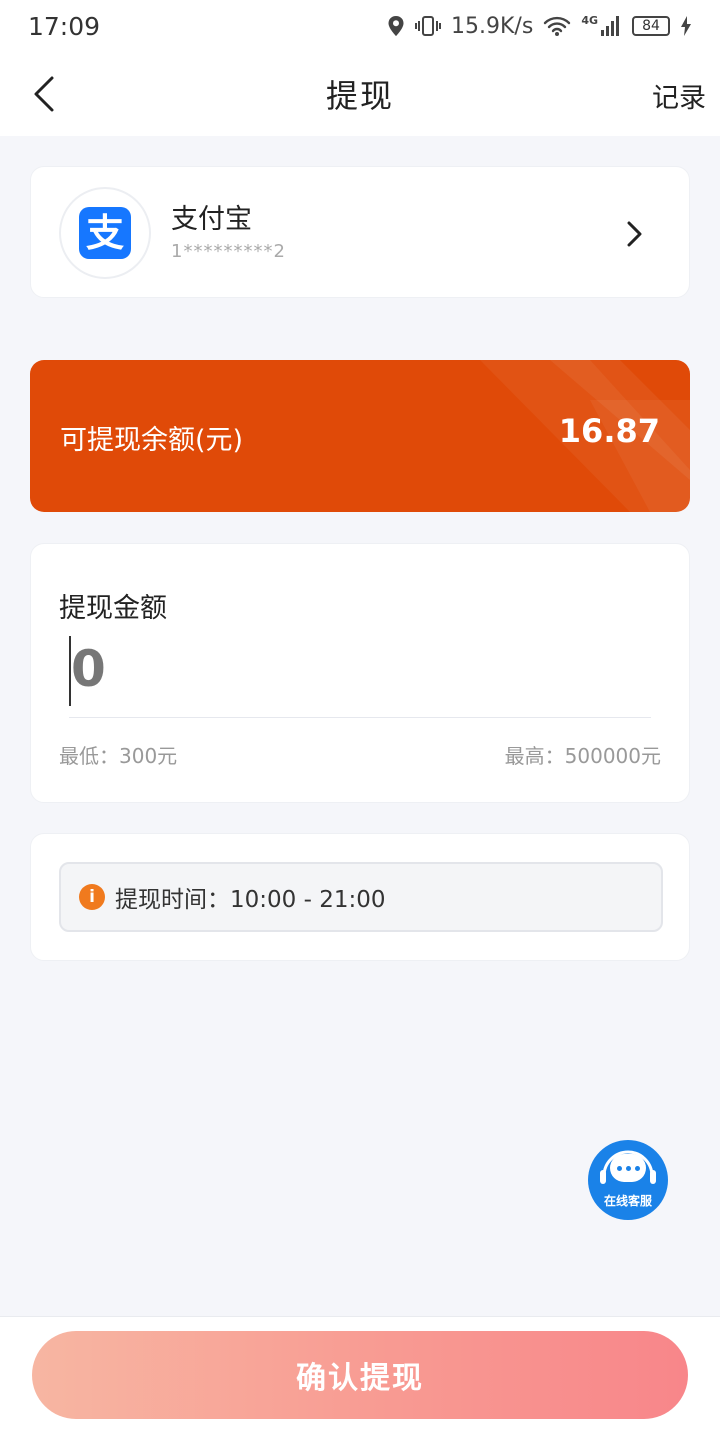 The image size is (720, 1440). I want to click on network-speed: 15.9K/s, so click(492, 26).